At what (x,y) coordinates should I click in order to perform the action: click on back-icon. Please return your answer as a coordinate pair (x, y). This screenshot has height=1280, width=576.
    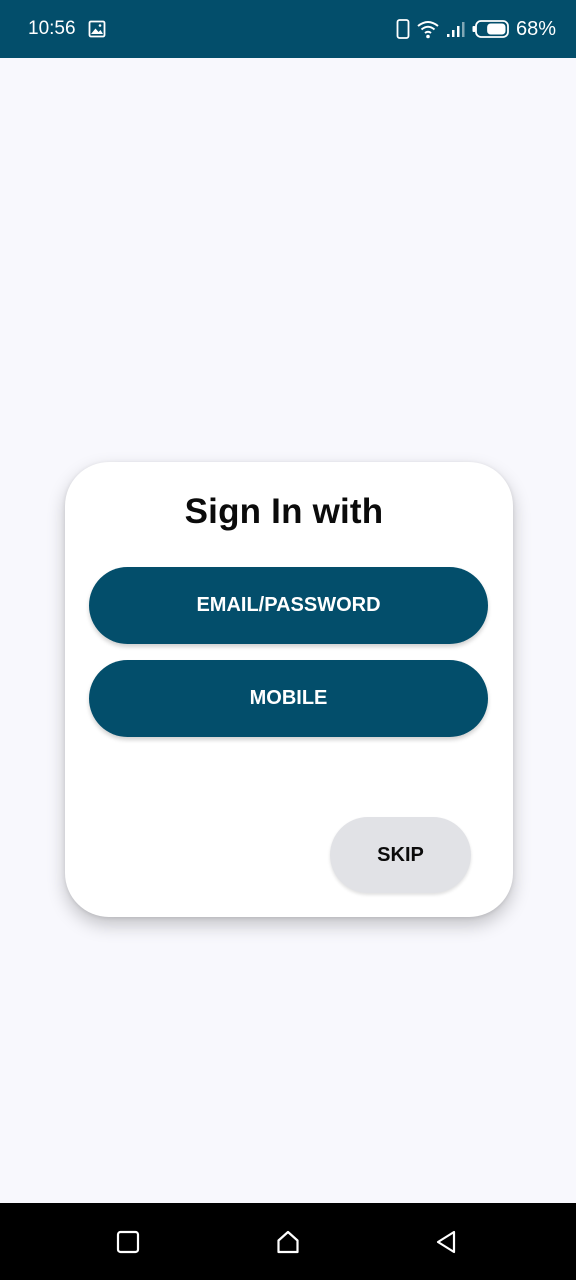
    Looking at the image, I should click on (447, 1242).